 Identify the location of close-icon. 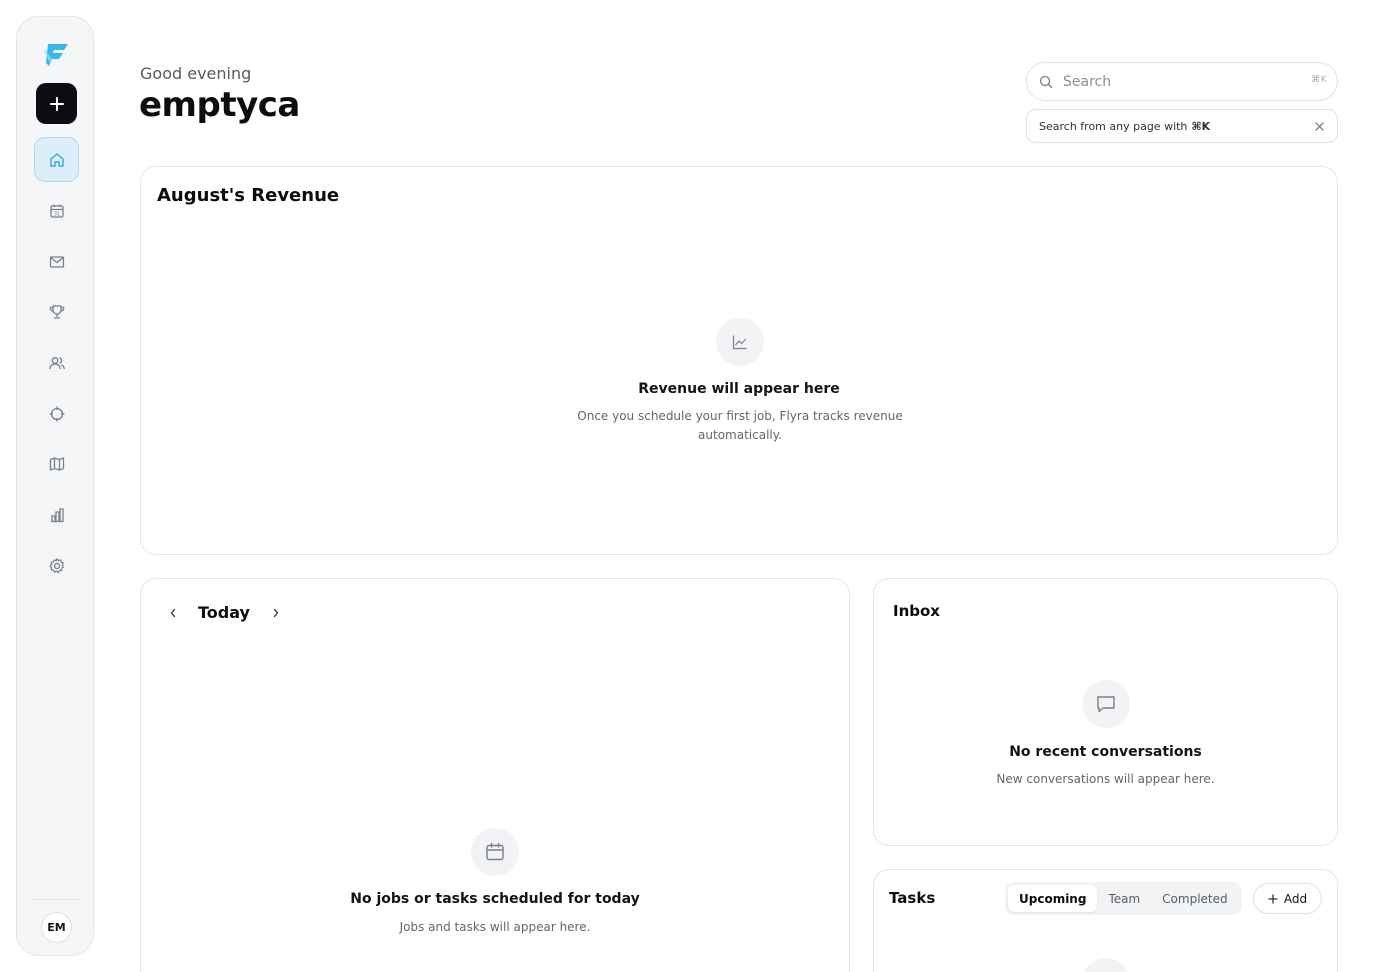
(1319, 126).